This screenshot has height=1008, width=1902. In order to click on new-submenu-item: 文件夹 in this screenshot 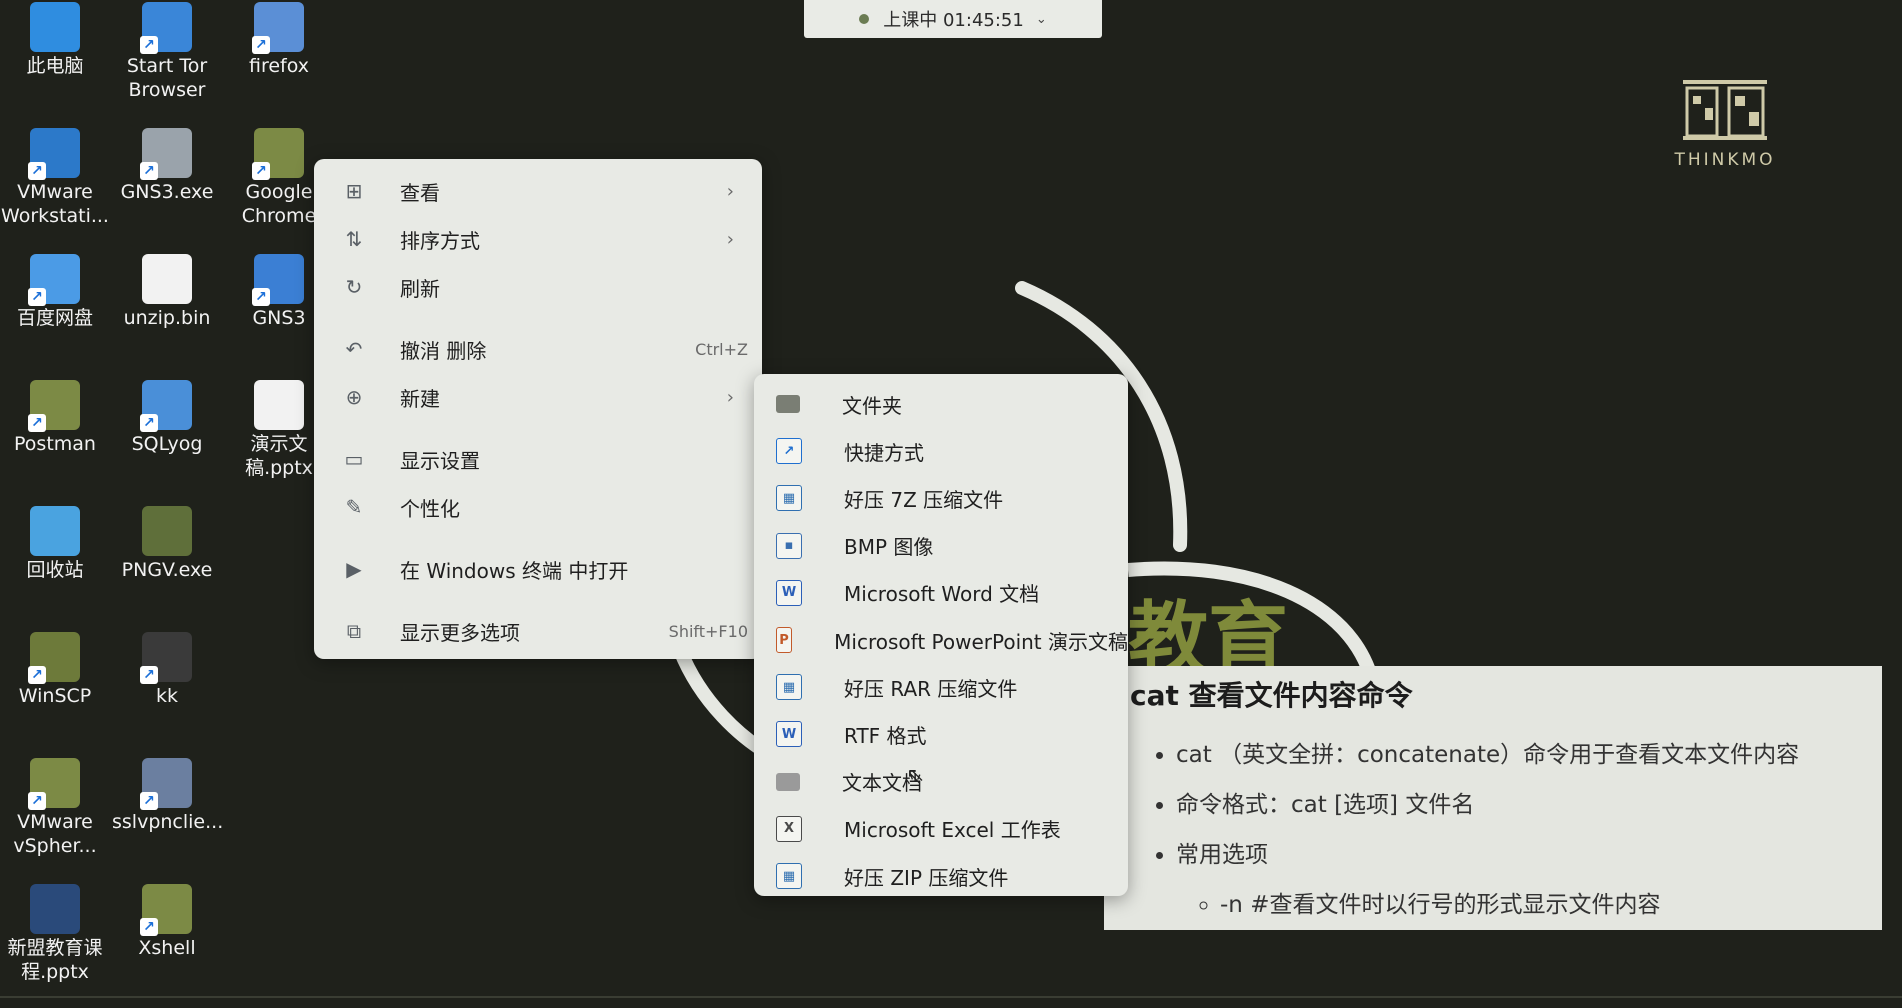, I will do `click(941, 404)`.